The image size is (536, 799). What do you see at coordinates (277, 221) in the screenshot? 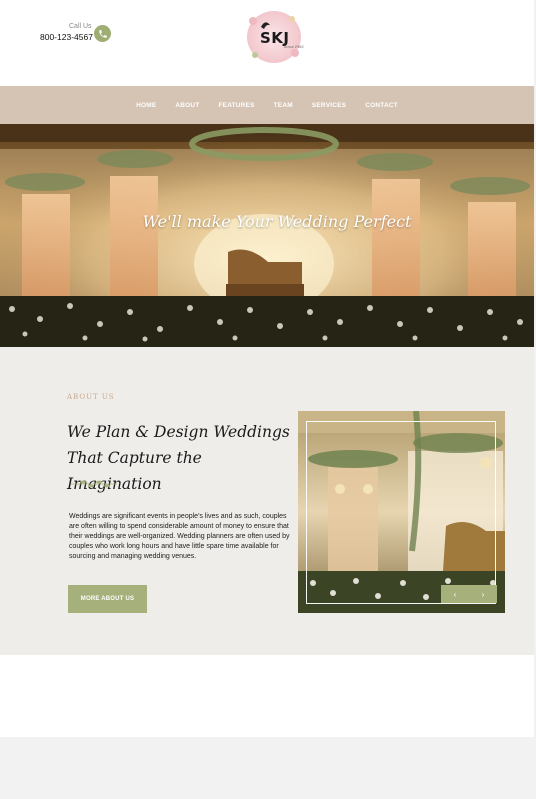
I see `hero-title: We'll make Your Wedding Perfect` at bounding box center [277, 221].